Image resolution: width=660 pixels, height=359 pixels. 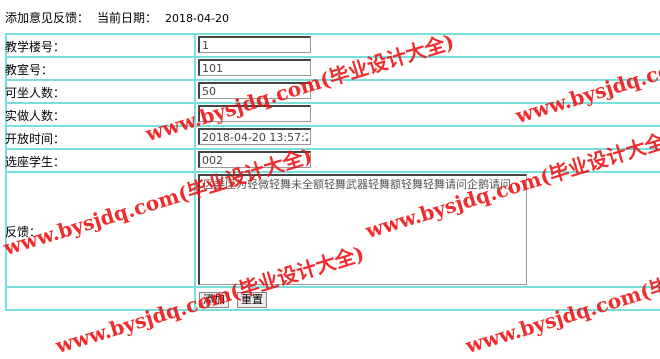 What do you see at coordinates (254, 136) in the screenshot?
I see `open-time-input` at bounding box center [254, 136].